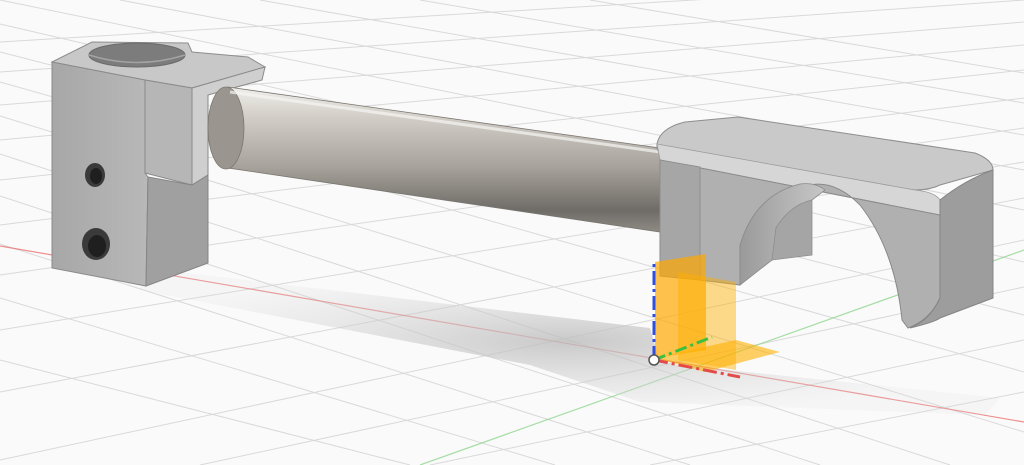  I want to click on connecting-rod, so click(434, 159).